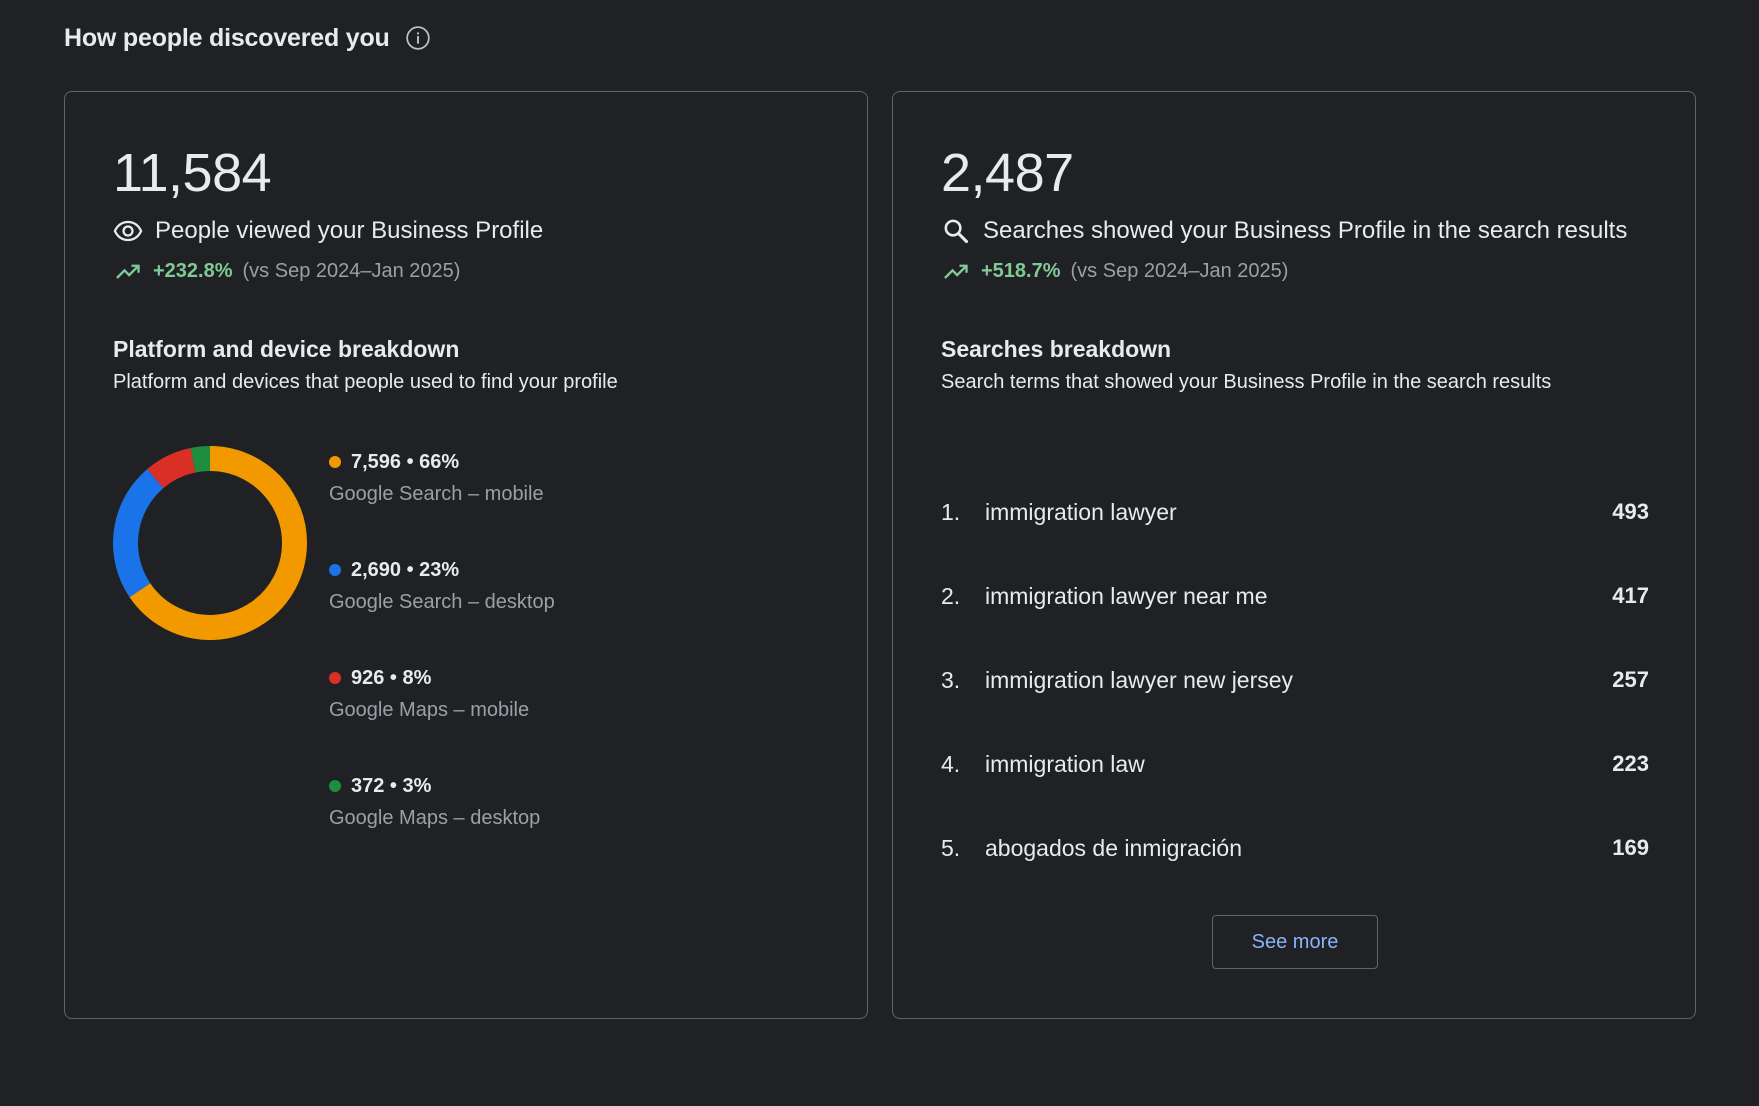 This screenshot has width=1759, height=1106. I want to click on search-rank: 1., so click(951, 511).